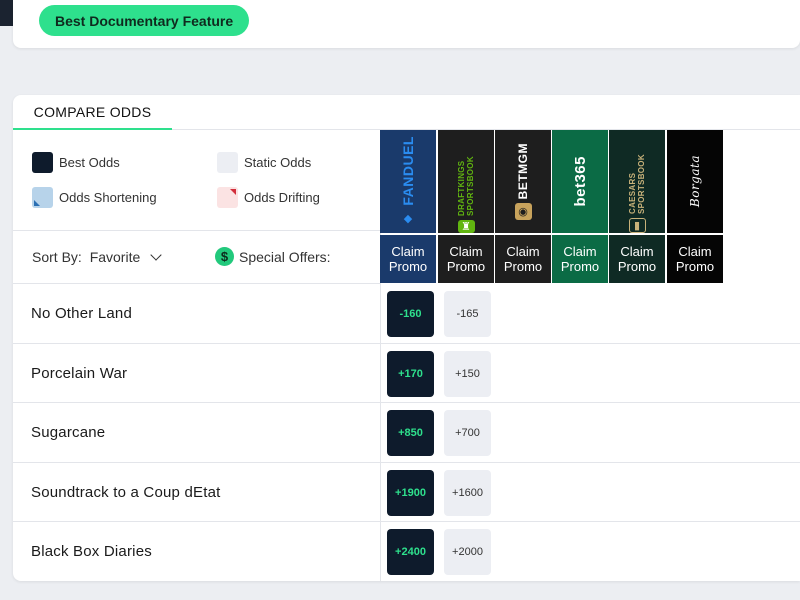  Describe the element at coordinates (7, 13) in the screenshot. I see `top-edge-decoration` at that location.